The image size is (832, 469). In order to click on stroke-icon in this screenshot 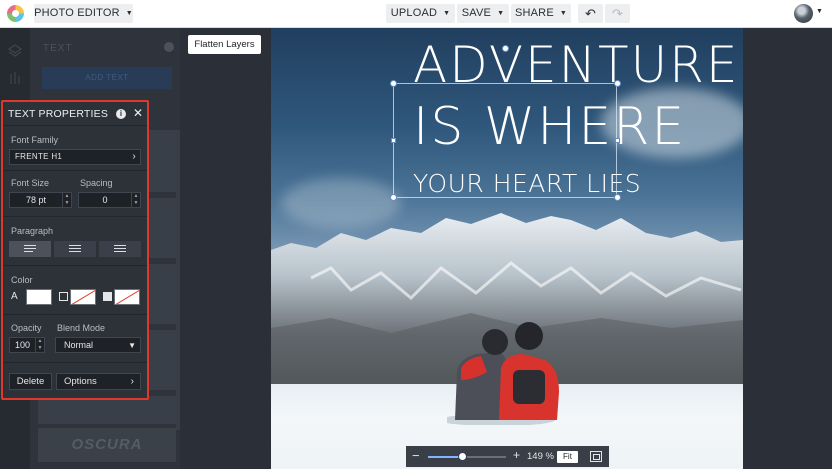, I will do `click(63, 296)`.